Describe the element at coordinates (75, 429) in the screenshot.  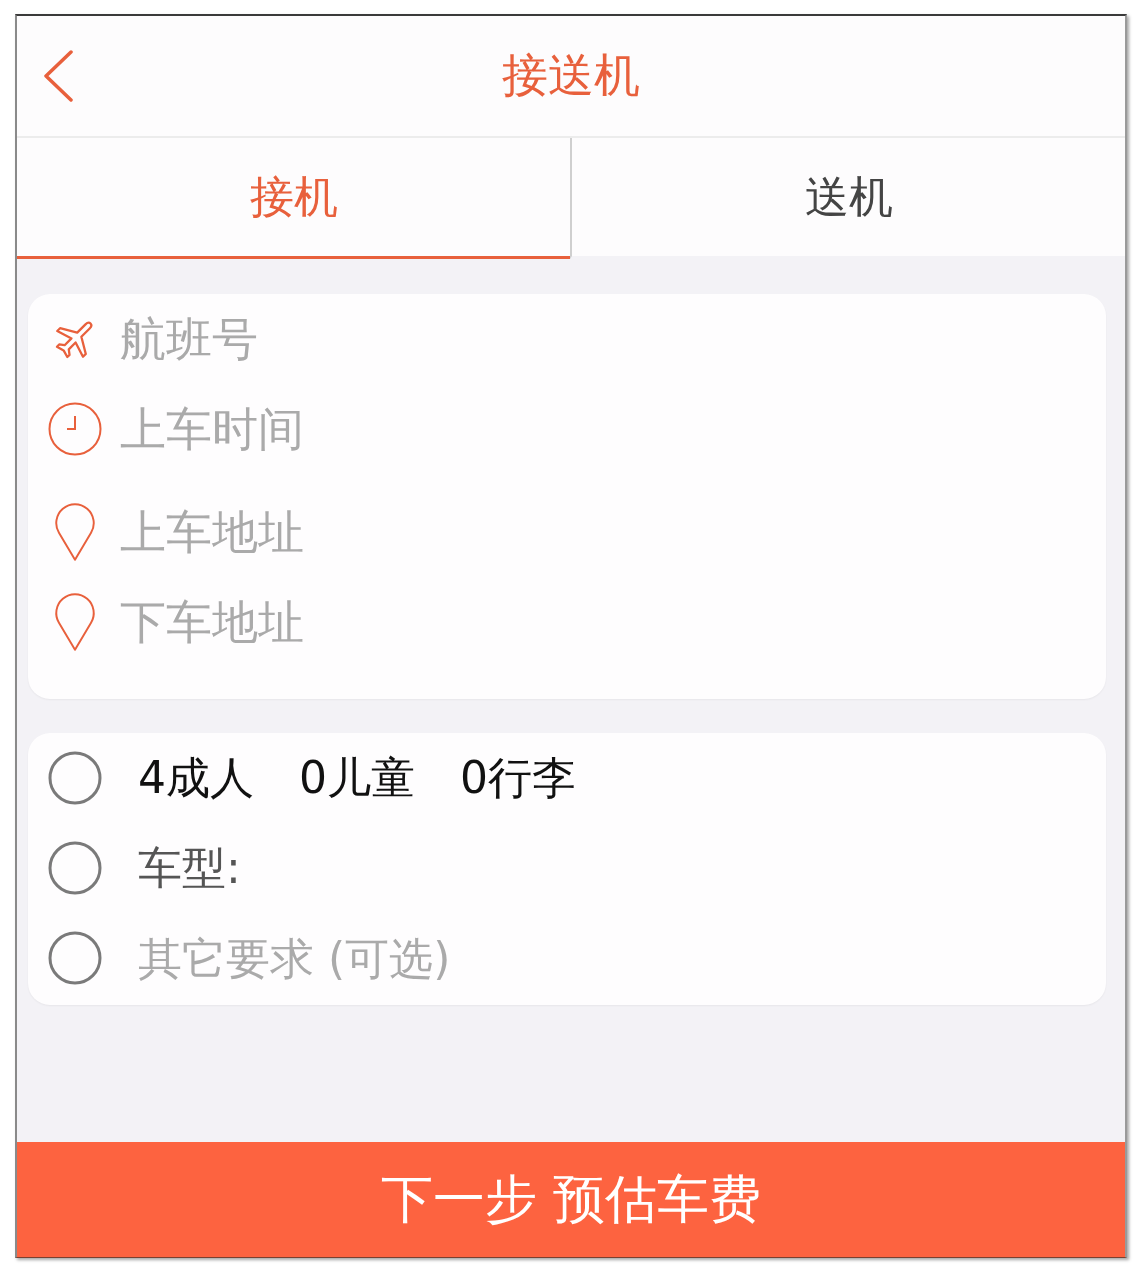
I see `clock-icon` at that location.